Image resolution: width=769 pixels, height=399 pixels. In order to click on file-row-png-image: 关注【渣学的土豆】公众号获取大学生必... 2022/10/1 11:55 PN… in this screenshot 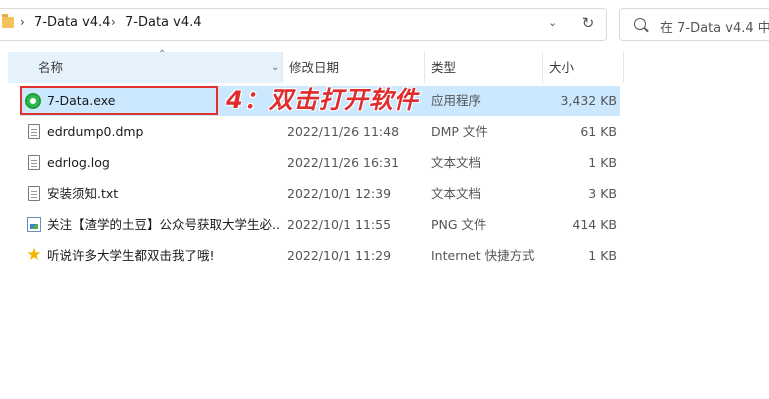, I will do `click(320, 225)`.